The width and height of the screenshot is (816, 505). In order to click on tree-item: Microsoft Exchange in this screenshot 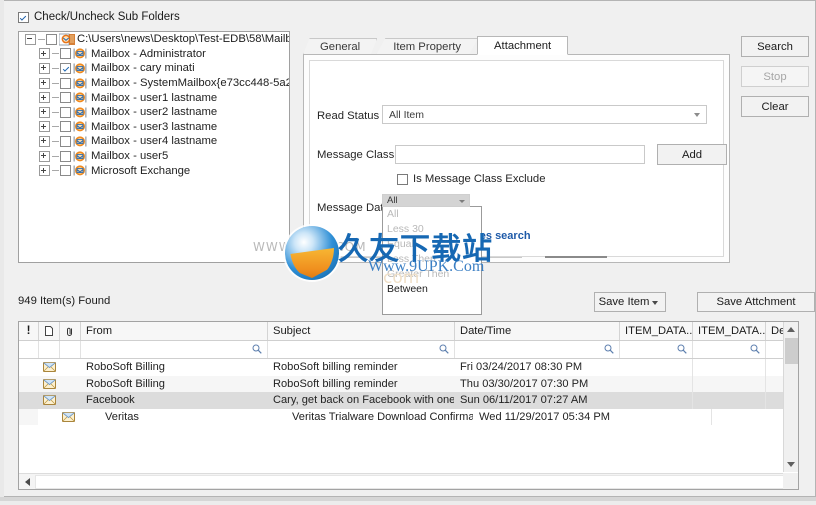, I will do `click(154, 170)`.